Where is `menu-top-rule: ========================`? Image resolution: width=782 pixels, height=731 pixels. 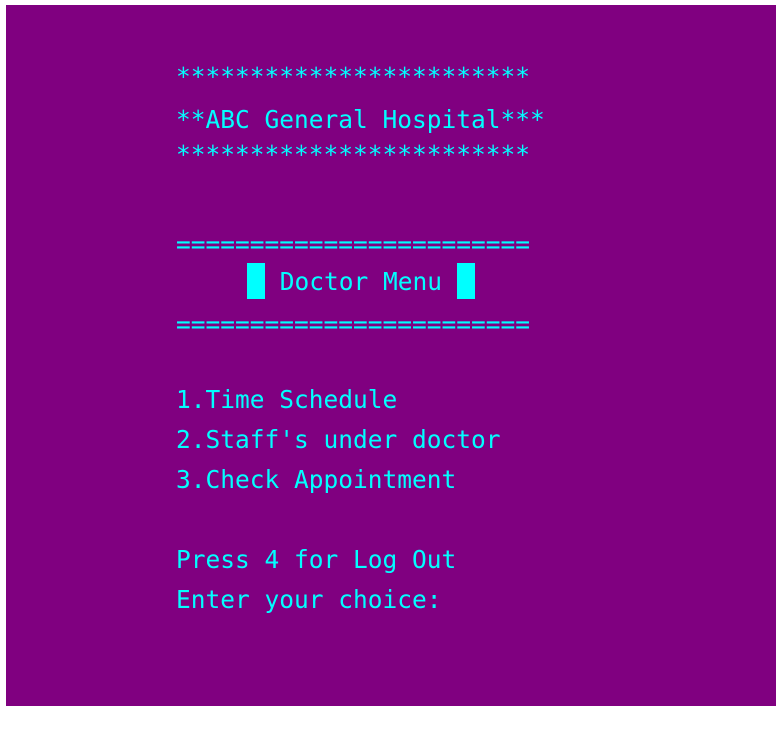
menu-top-rule: ======================== is located at coordinates (353, 244).